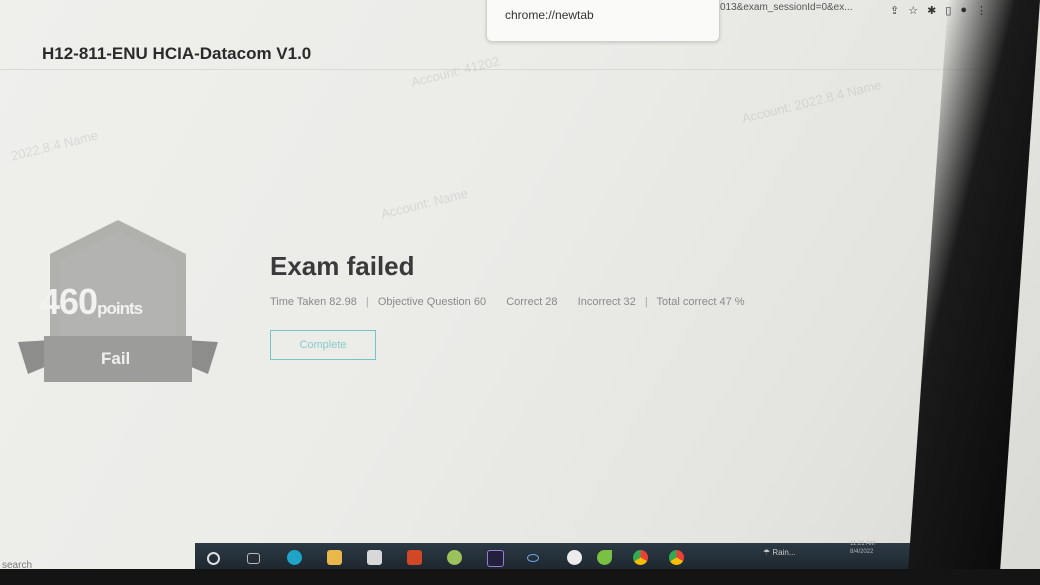 The width and height of the screenshot is (1040, 585). I want to click on omnibox-dropdown: chrome://newtab, so click(603, 21).